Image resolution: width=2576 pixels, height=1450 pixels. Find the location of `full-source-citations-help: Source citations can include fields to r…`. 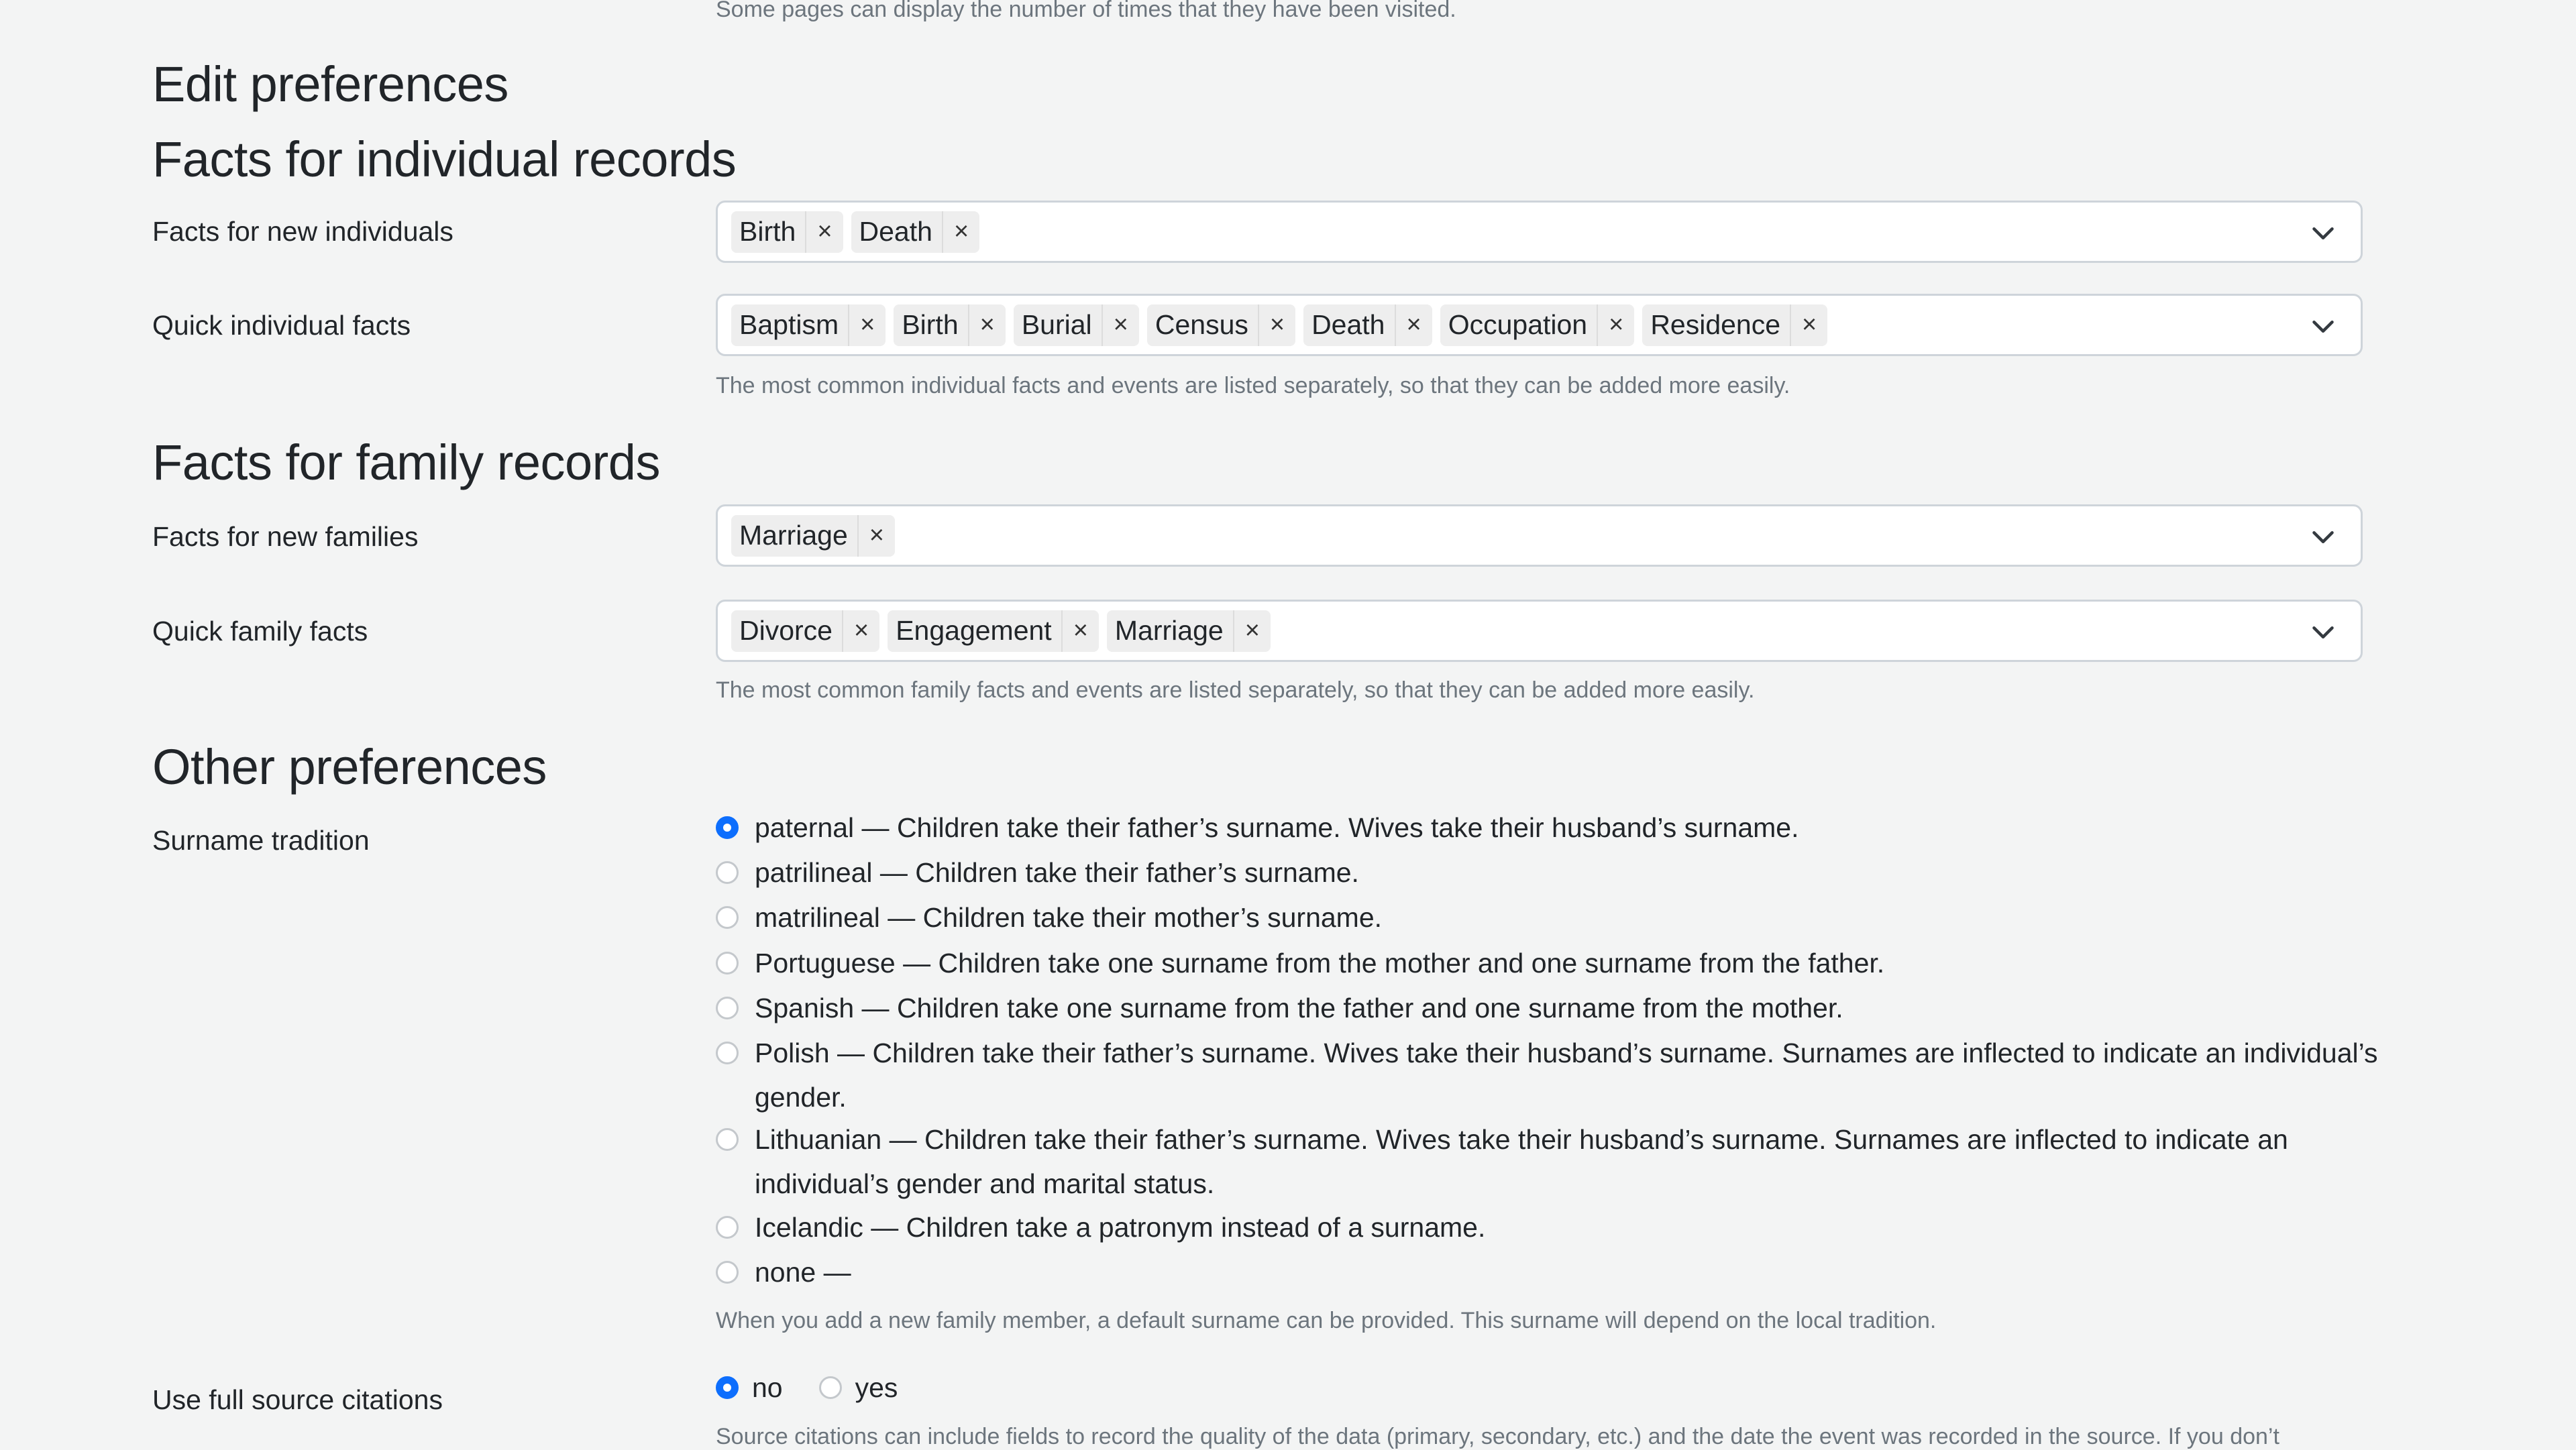

full-source-citations-help: Source citations can include fields to r… is located at coordinates (1497, 1436).